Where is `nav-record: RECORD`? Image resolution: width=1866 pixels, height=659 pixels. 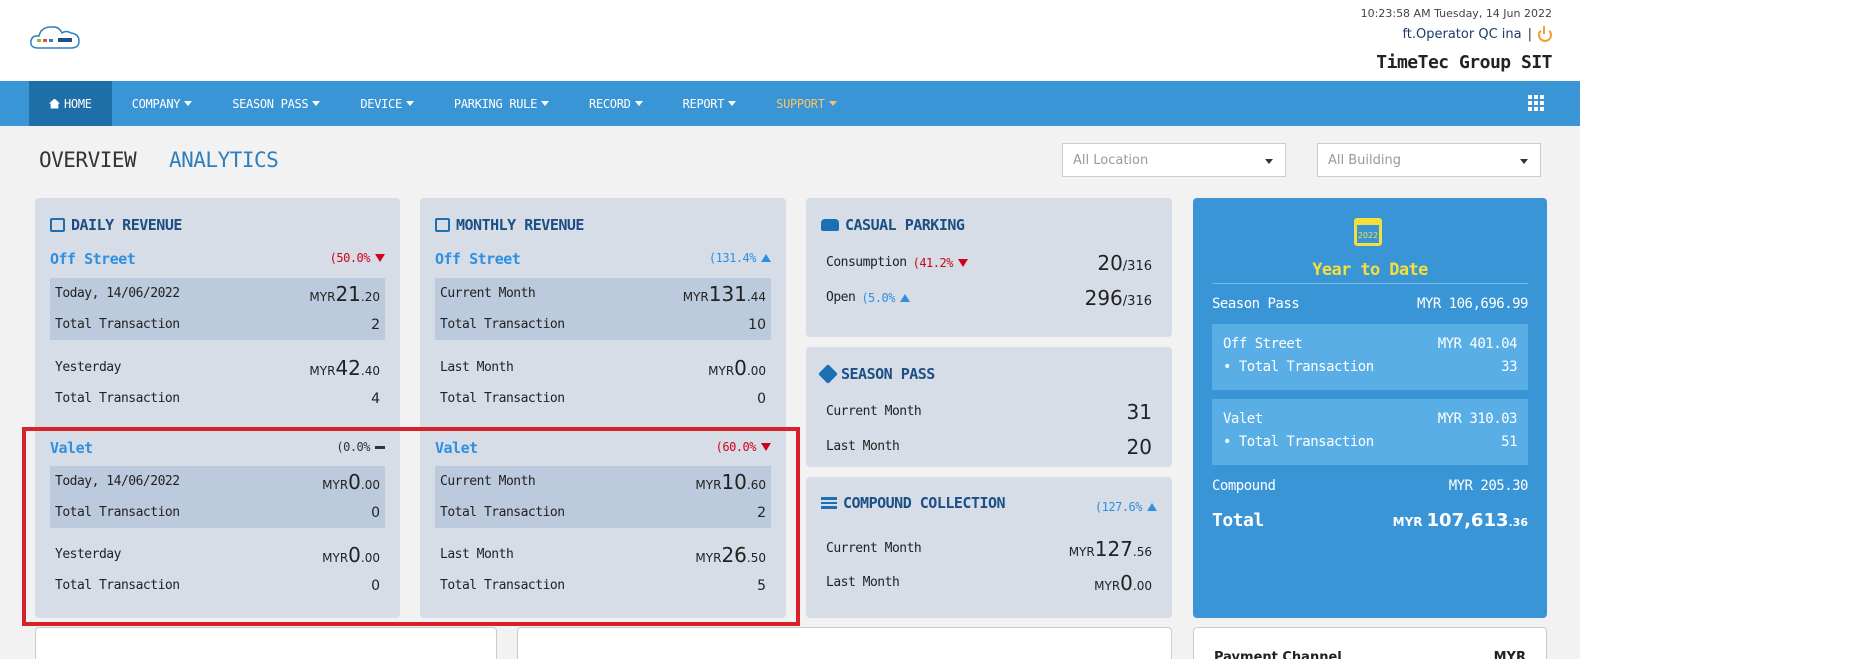
nav-record: RECORD is located at coordinates (616, 103).